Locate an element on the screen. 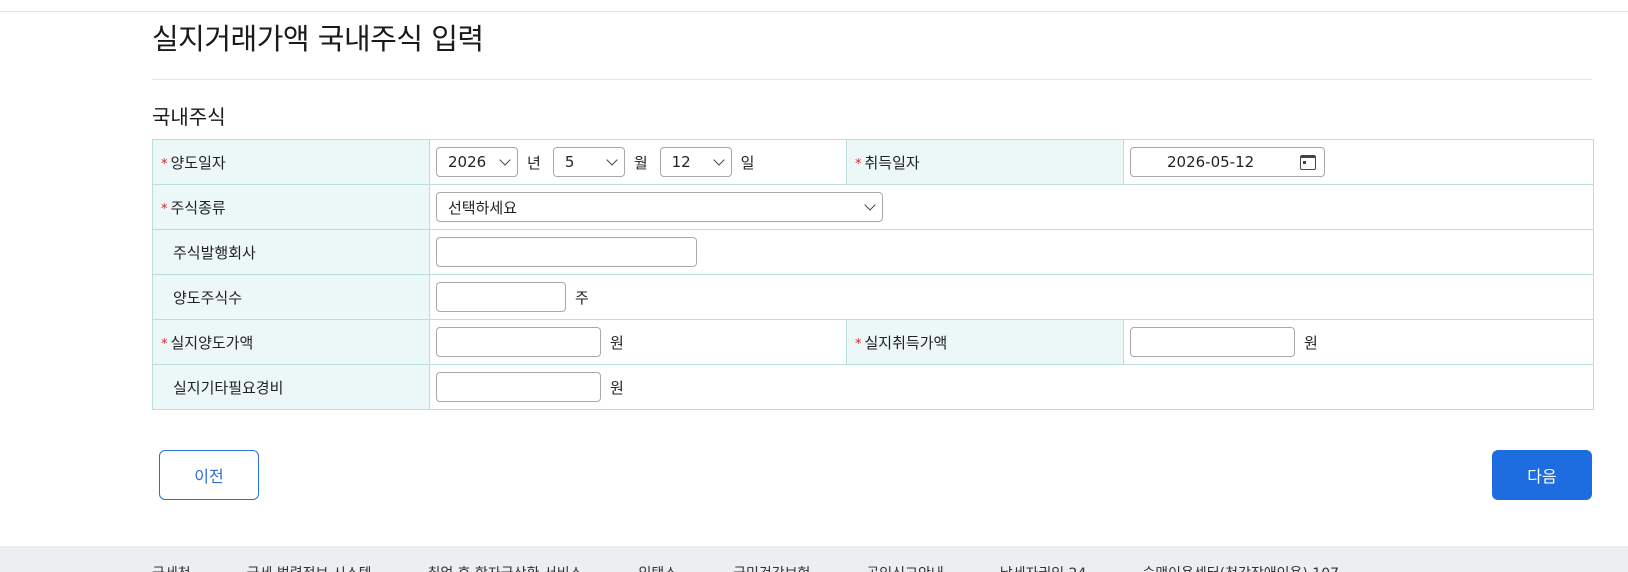 The height and width of the screenshot is (572, 1628). label-shares: 양도주식수 is located at coordinates (291, 297).